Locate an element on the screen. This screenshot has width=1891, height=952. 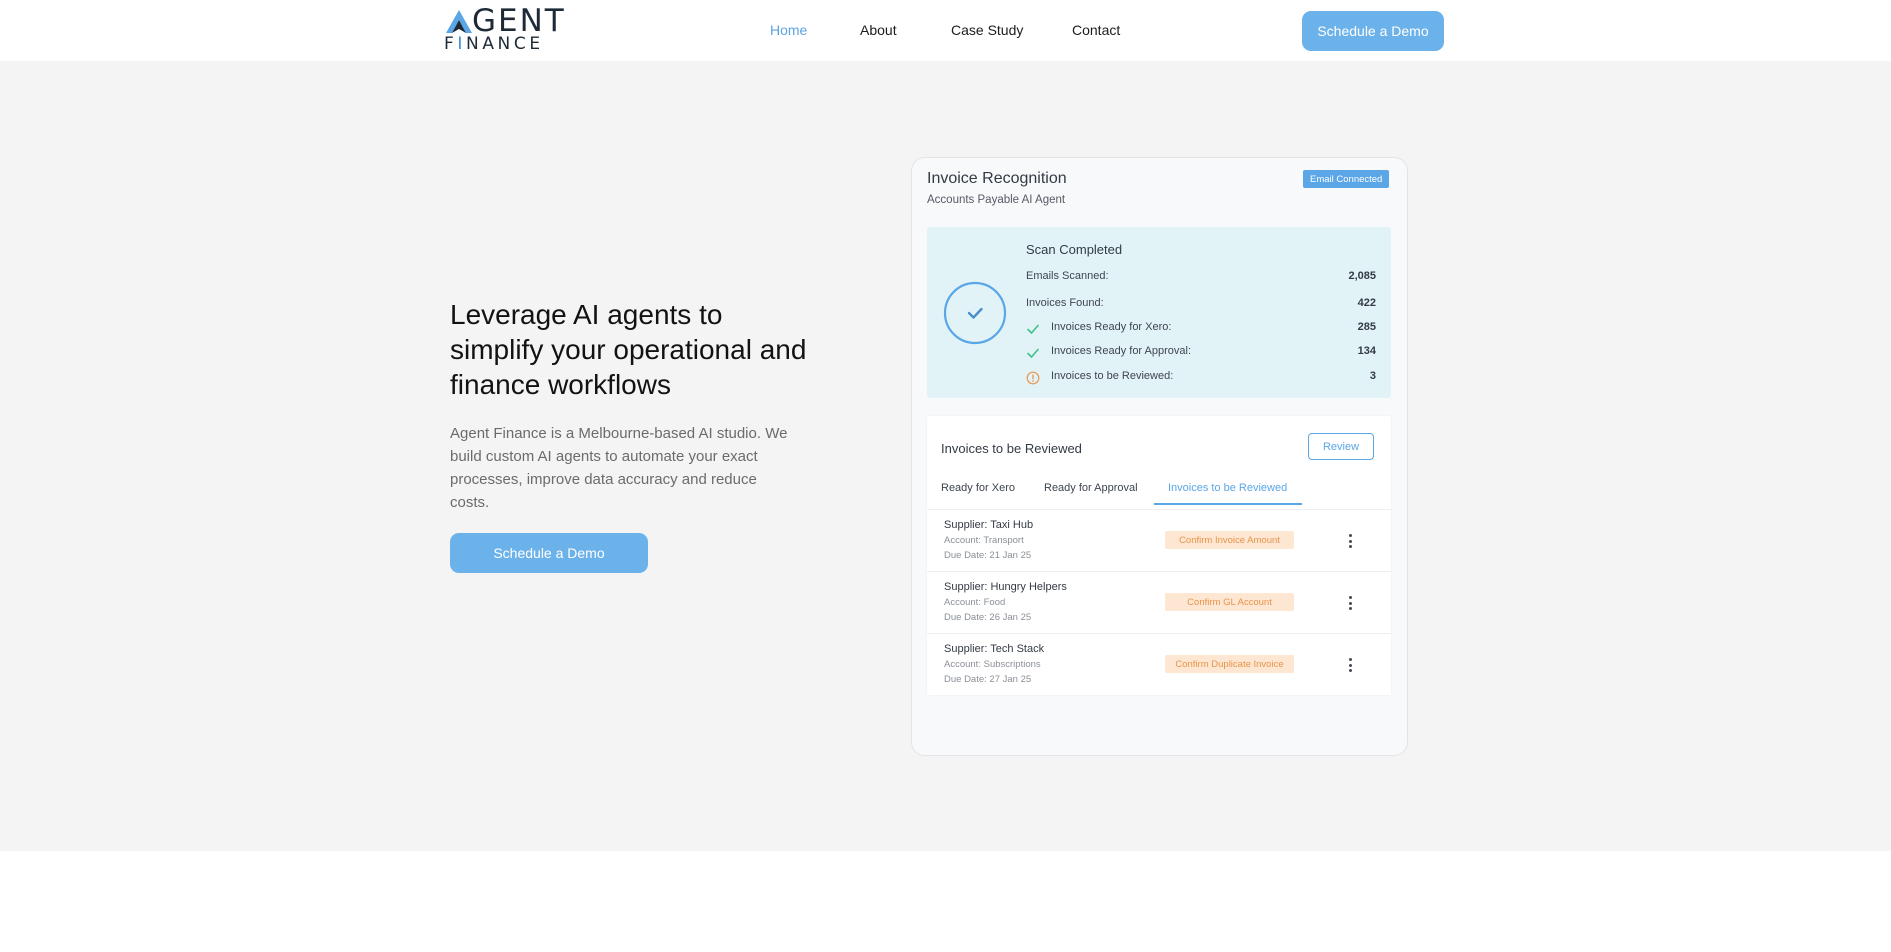
scan-row-value: 285 is located at coordinates (1366, 327).